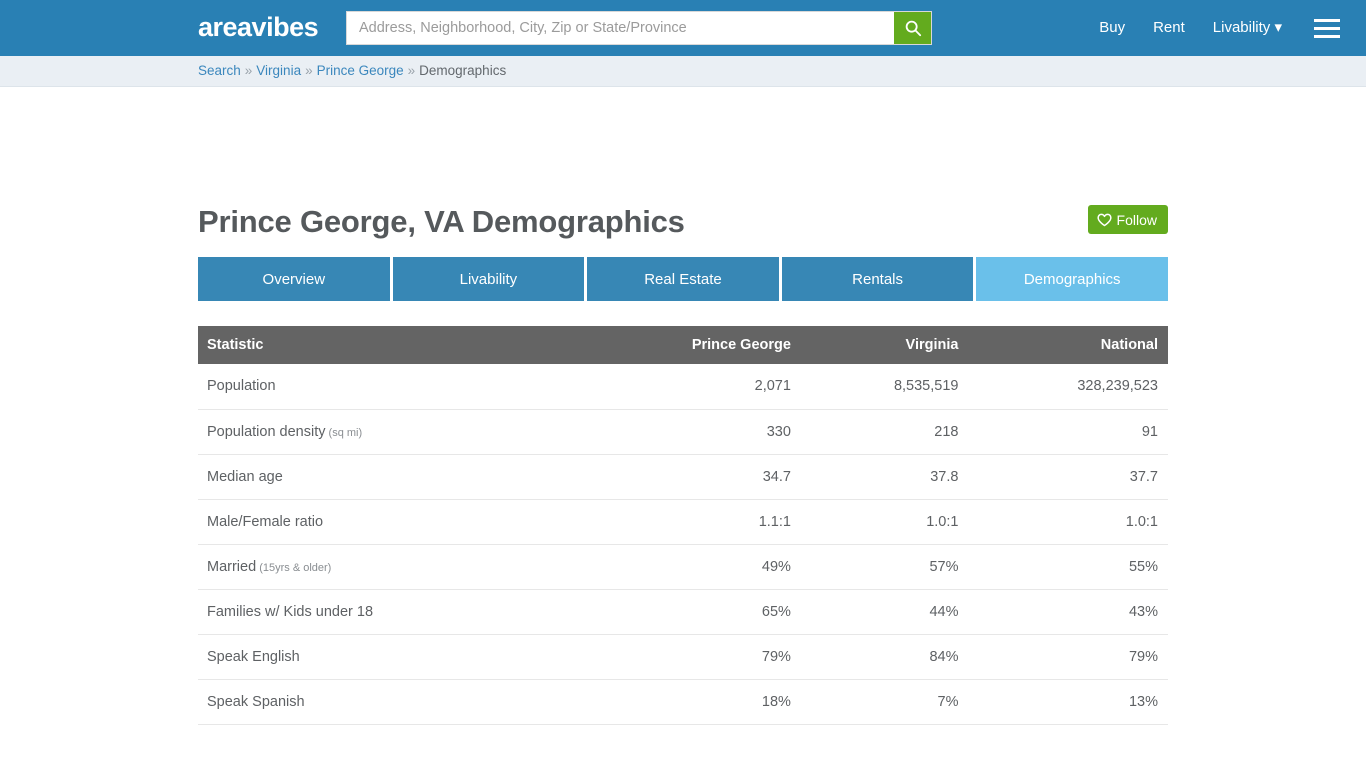 The height and width of the screenshot is (768, 1366). I want to click on search-input, so click(620, 28).